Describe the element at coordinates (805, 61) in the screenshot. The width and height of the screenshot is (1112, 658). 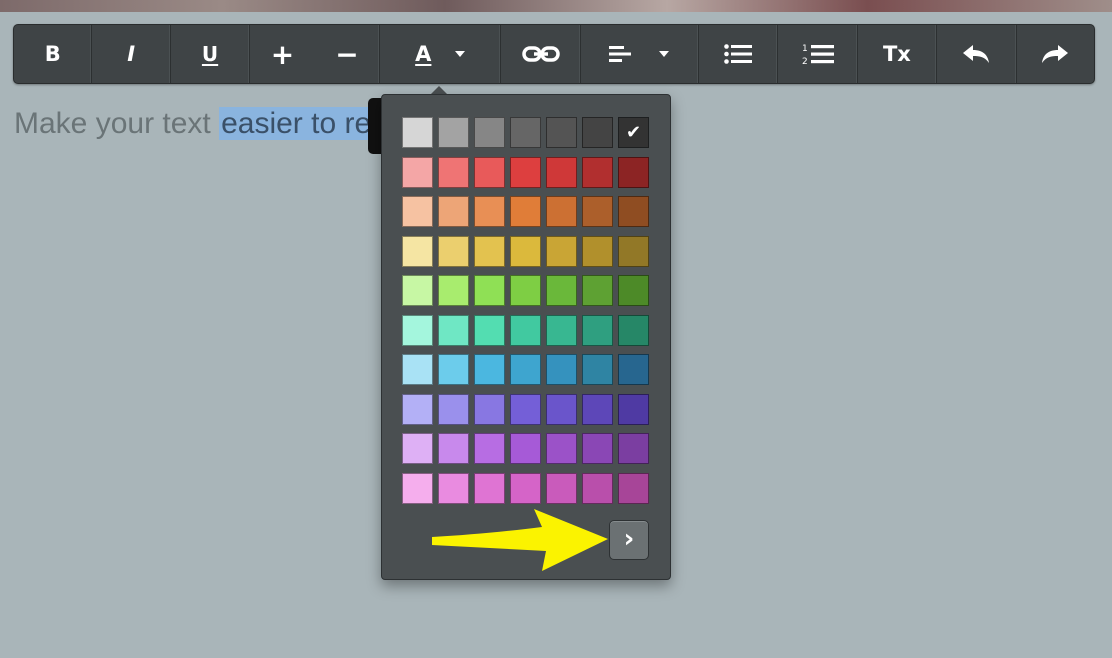
I see `svg-text: 2` at that location.